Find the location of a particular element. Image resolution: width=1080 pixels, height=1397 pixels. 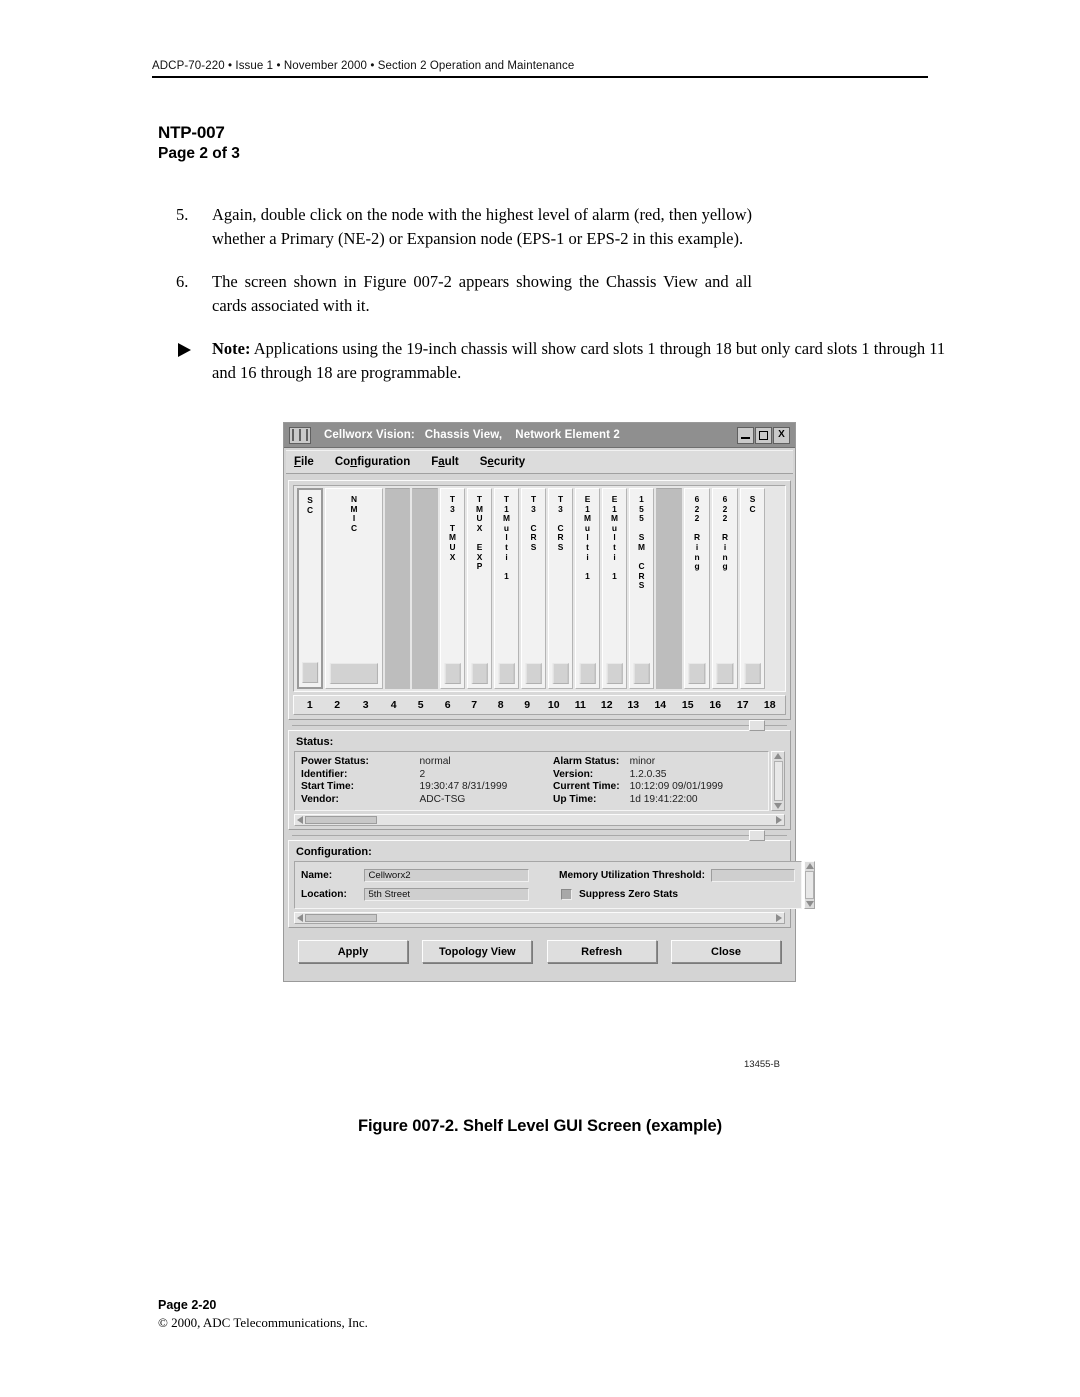

topology-view-button: Topology View is located at coordinates (477, 952).